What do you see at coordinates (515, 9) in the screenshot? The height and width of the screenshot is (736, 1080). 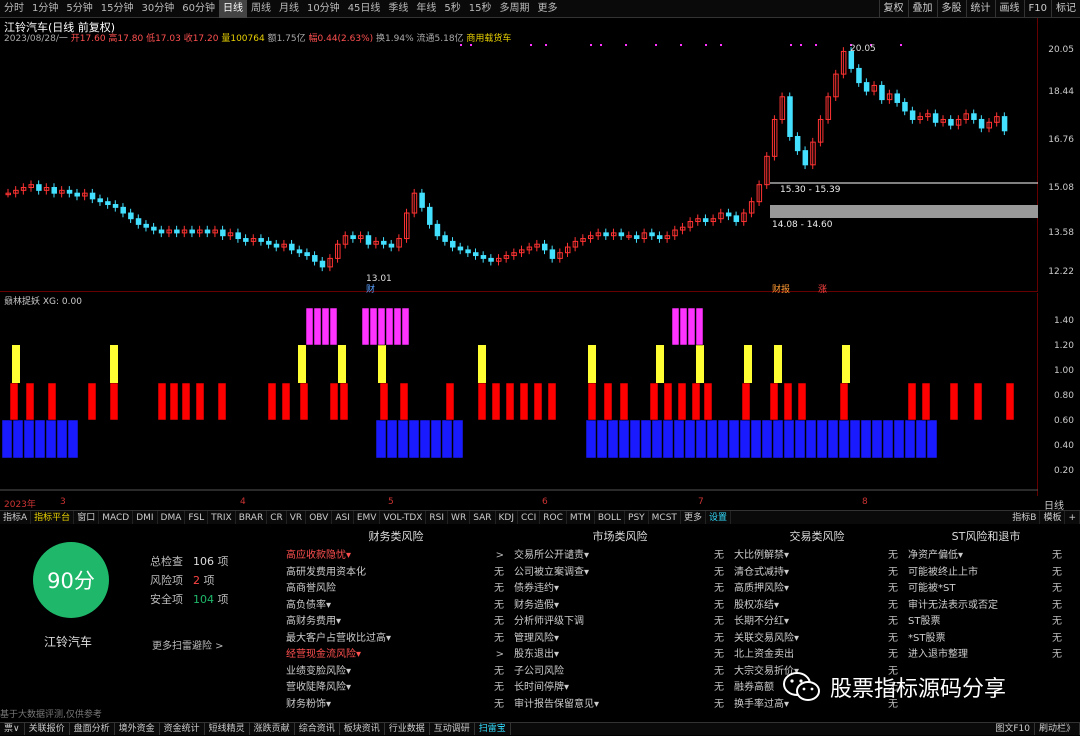 I see `period-tab: 多周期` at bounding box center [515, 9].